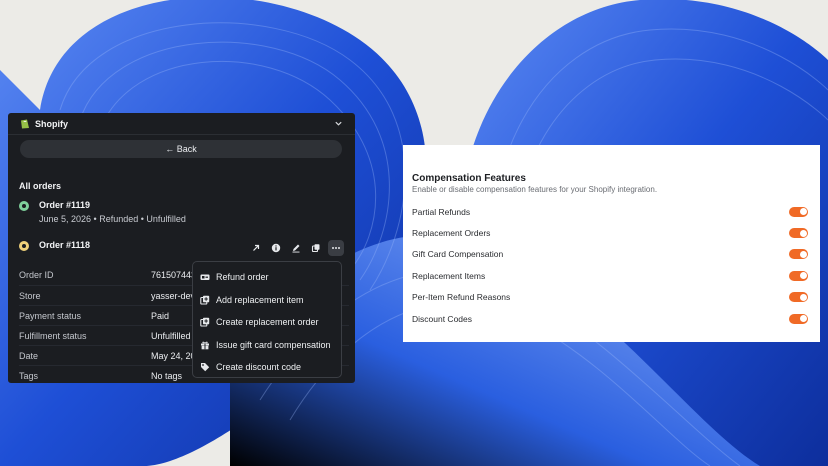  Describe the element at coordinates (40, 186) in the screenshot. I see `section-title: All orders` at that location.